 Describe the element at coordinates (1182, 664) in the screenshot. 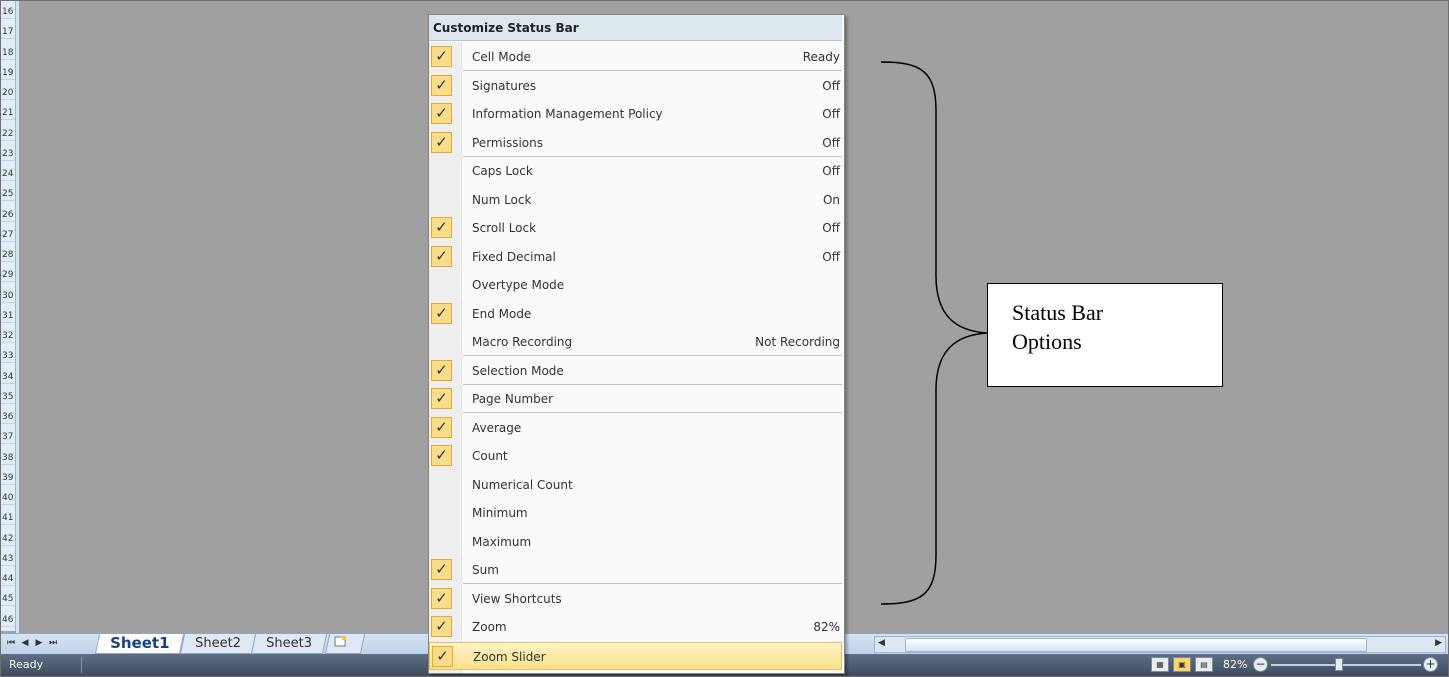

I see `page-layout-view-icon: ▣` at that location.